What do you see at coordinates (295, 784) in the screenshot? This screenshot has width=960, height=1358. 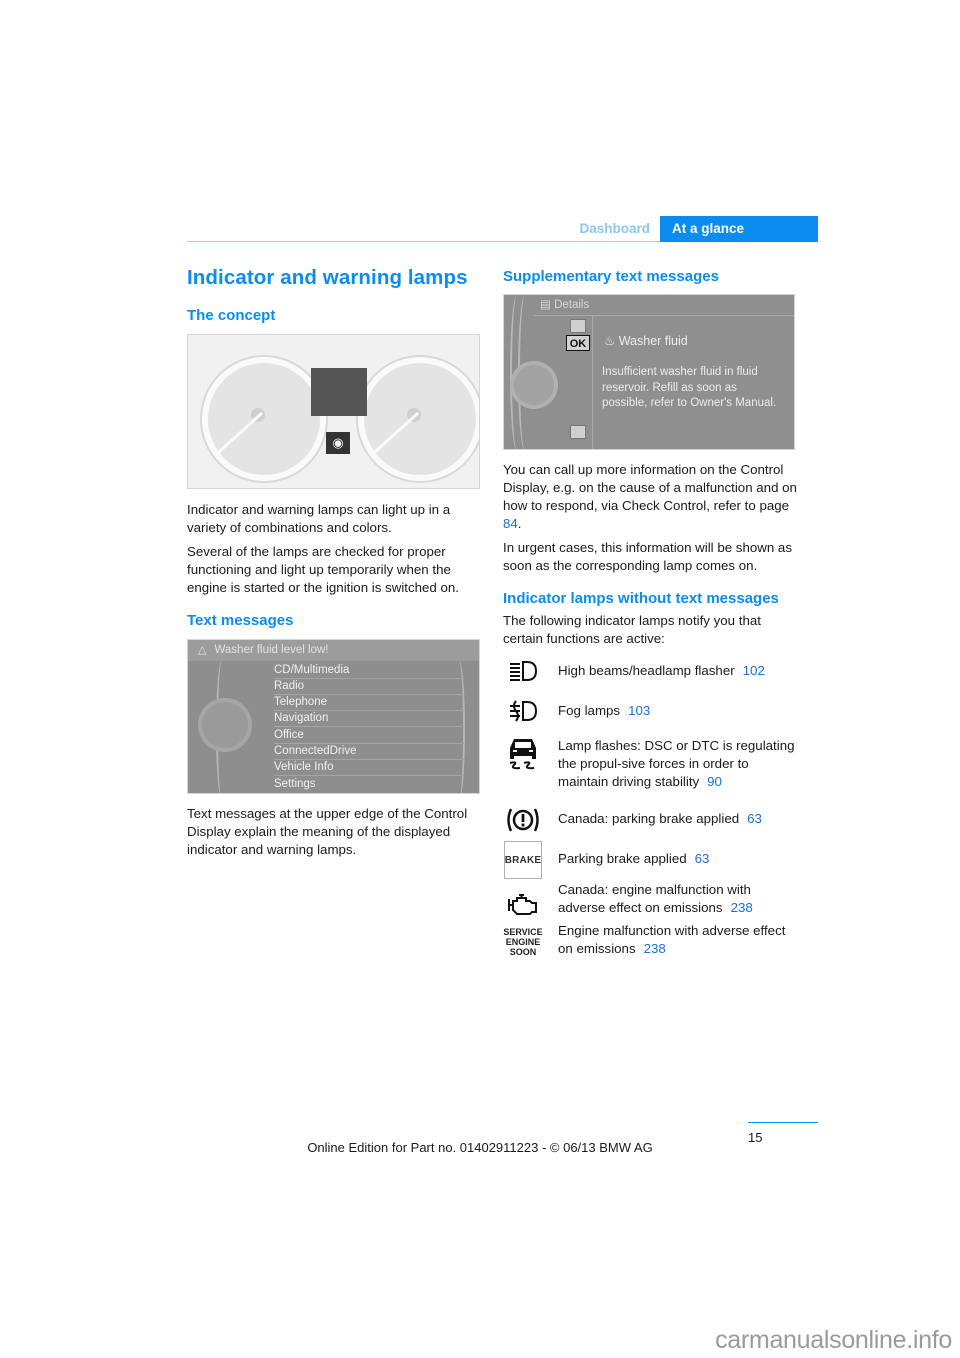 I see `menu-item: Settings` at bounding box center [295, 784].